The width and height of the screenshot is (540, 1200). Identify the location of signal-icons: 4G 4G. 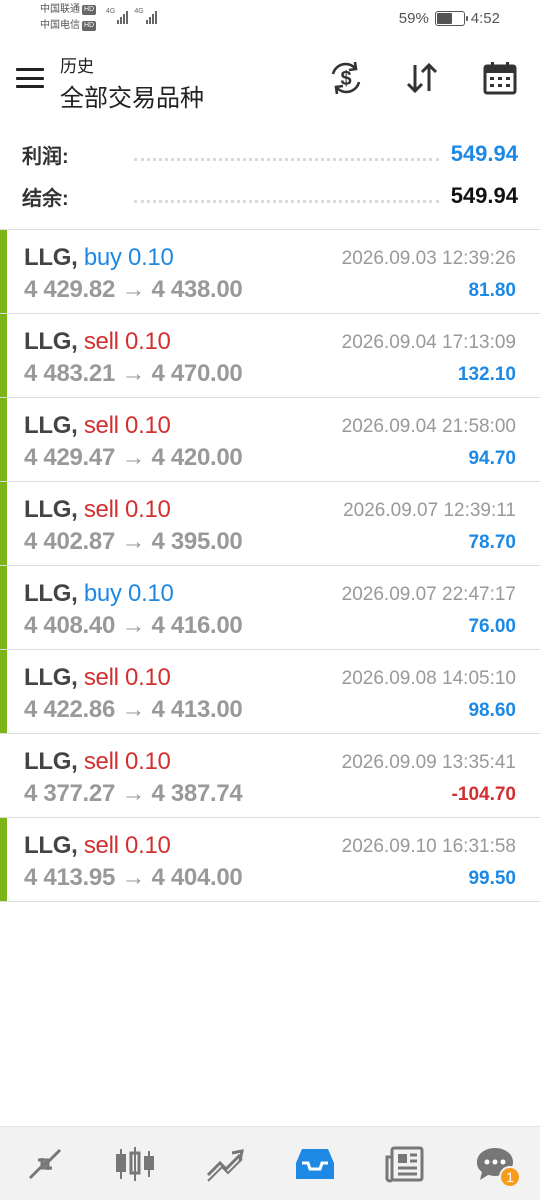
(131, 16).